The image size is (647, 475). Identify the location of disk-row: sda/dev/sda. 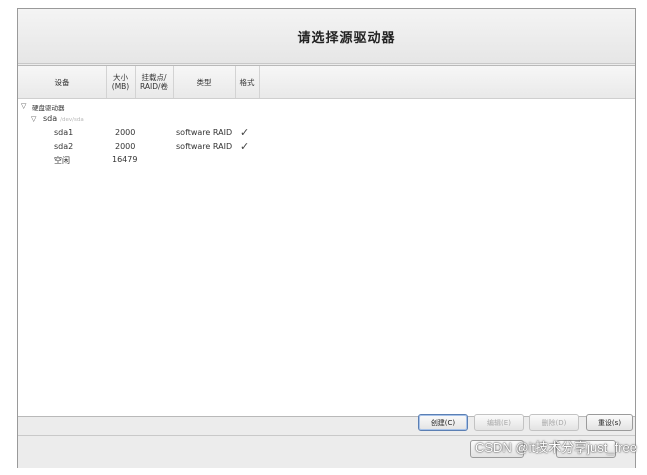
(63, 118).